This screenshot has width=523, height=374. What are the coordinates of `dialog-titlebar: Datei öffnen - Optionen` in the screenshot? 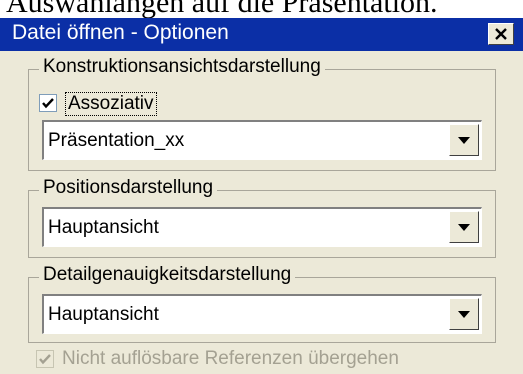 It's located at (261, 34).